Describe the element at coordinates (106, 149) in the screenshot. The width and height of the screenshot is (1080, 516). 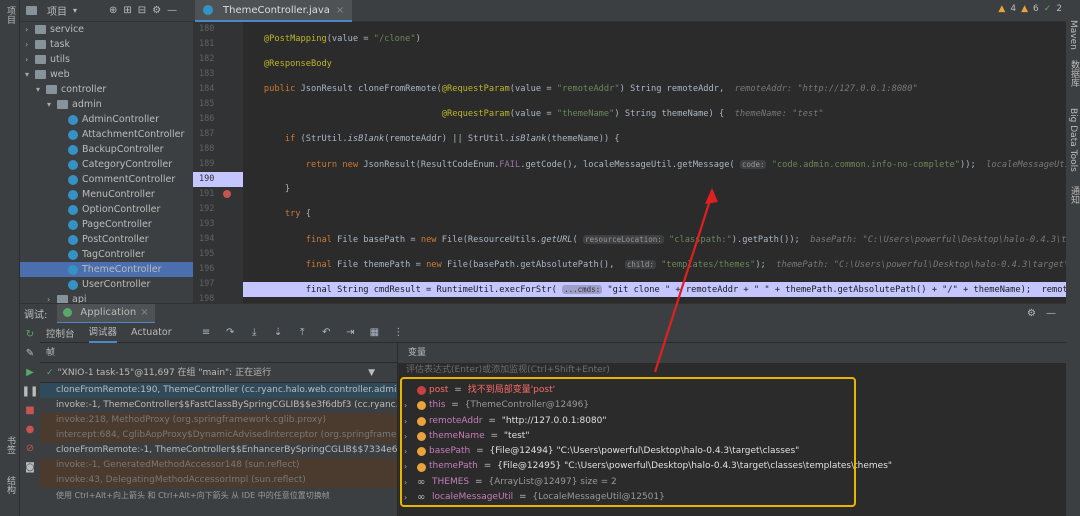
I see `tree-class-item: BackupController` at that location.